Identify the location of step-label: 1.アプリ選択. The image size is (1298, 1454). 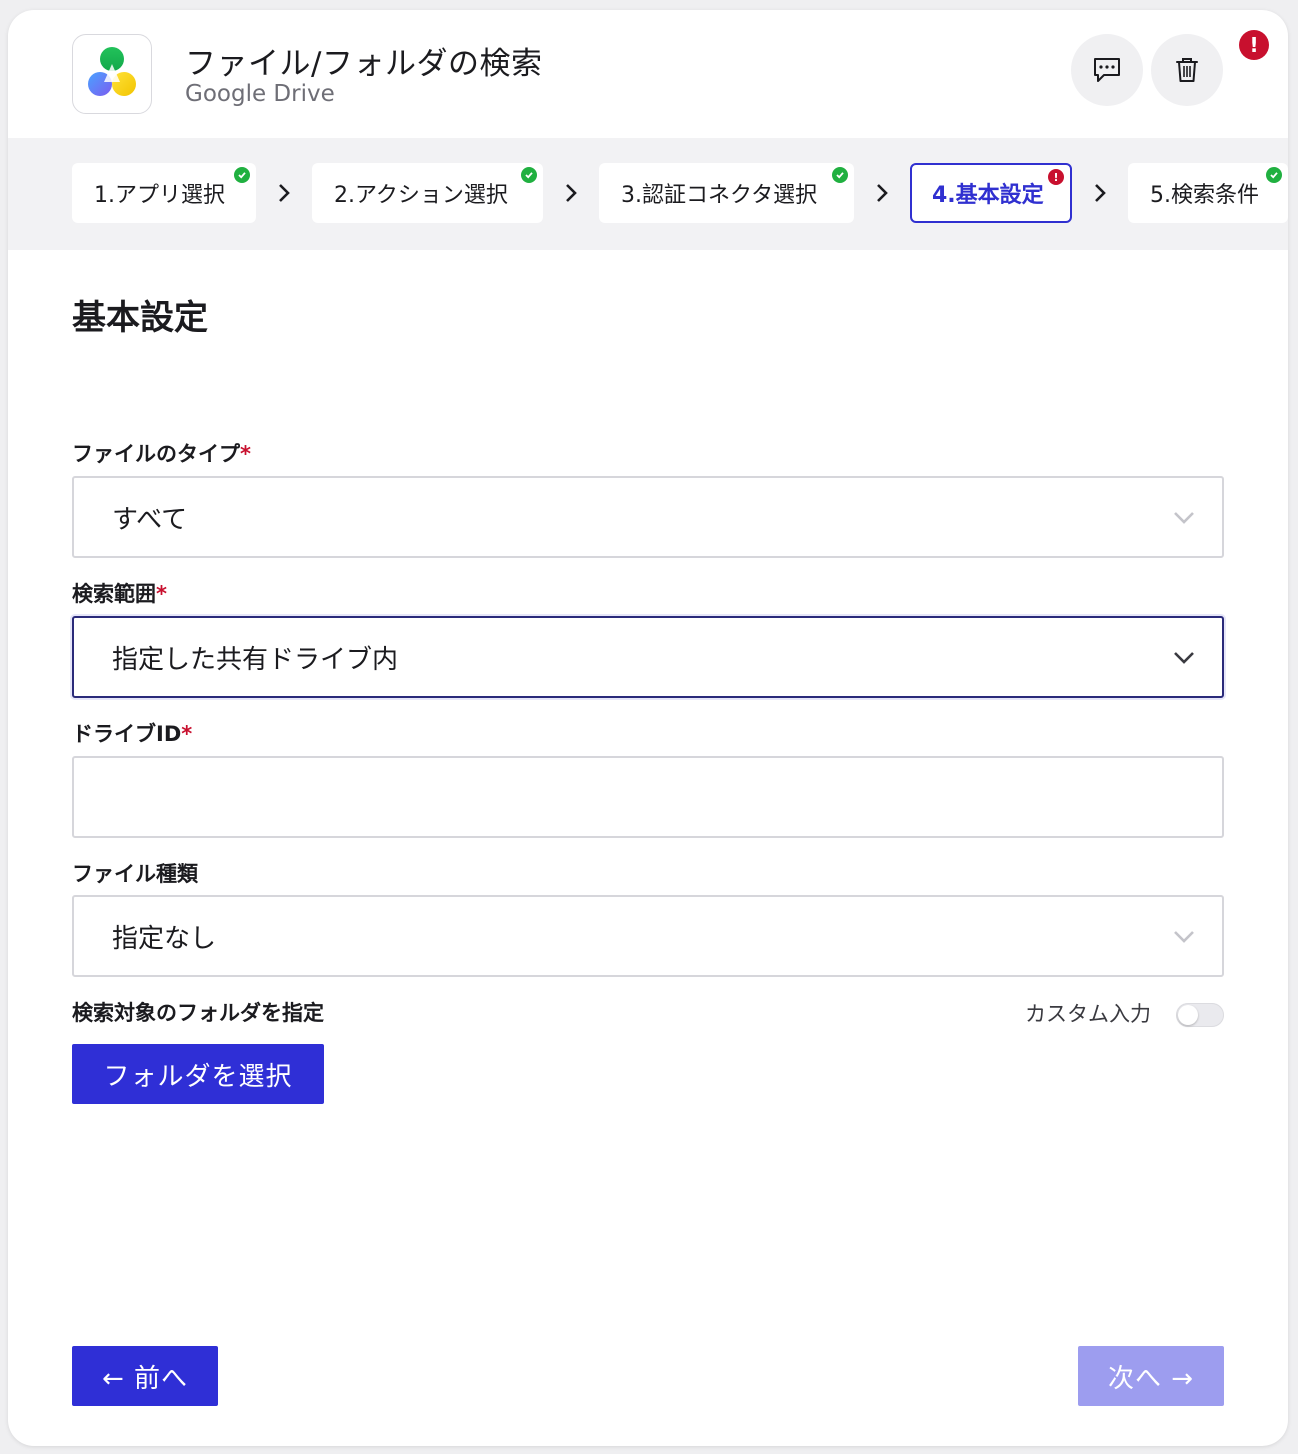
(159, 195).